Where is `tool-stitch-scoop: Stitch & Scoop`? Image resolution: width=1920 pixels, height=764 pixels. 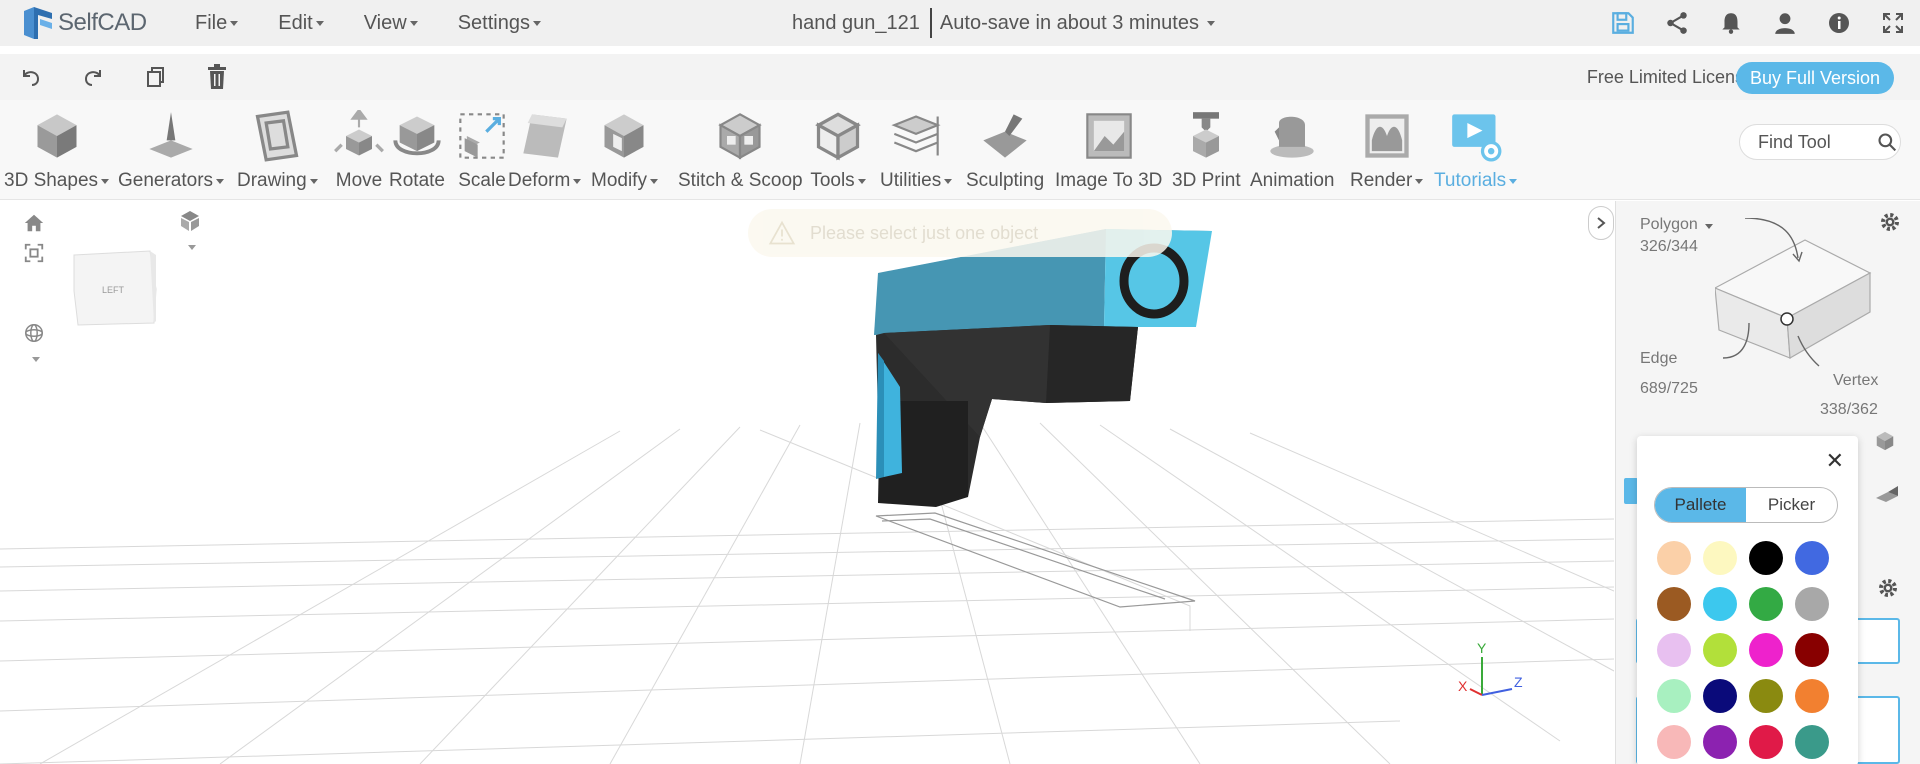
tool-stitch-scoop: Stitch & Scoop is located at coordinates (740, 150).